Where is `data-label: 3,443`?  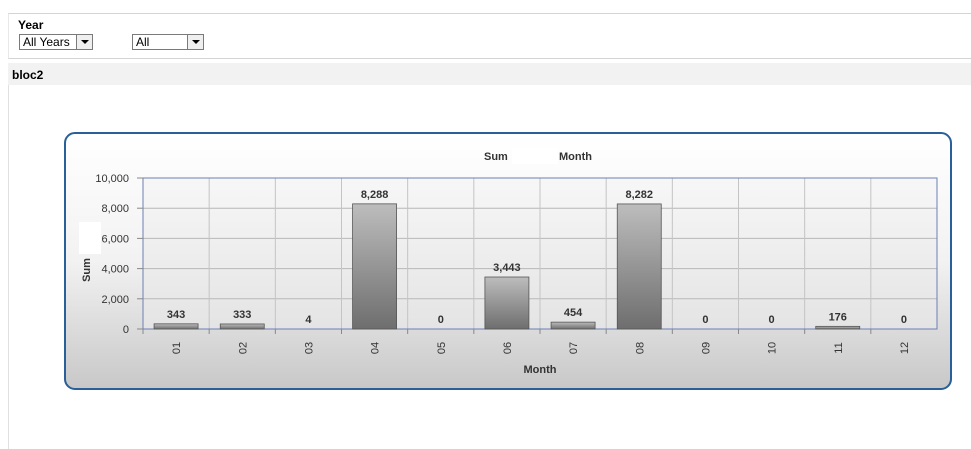 data-label: 3,443 is located at coordinates (507, 268).